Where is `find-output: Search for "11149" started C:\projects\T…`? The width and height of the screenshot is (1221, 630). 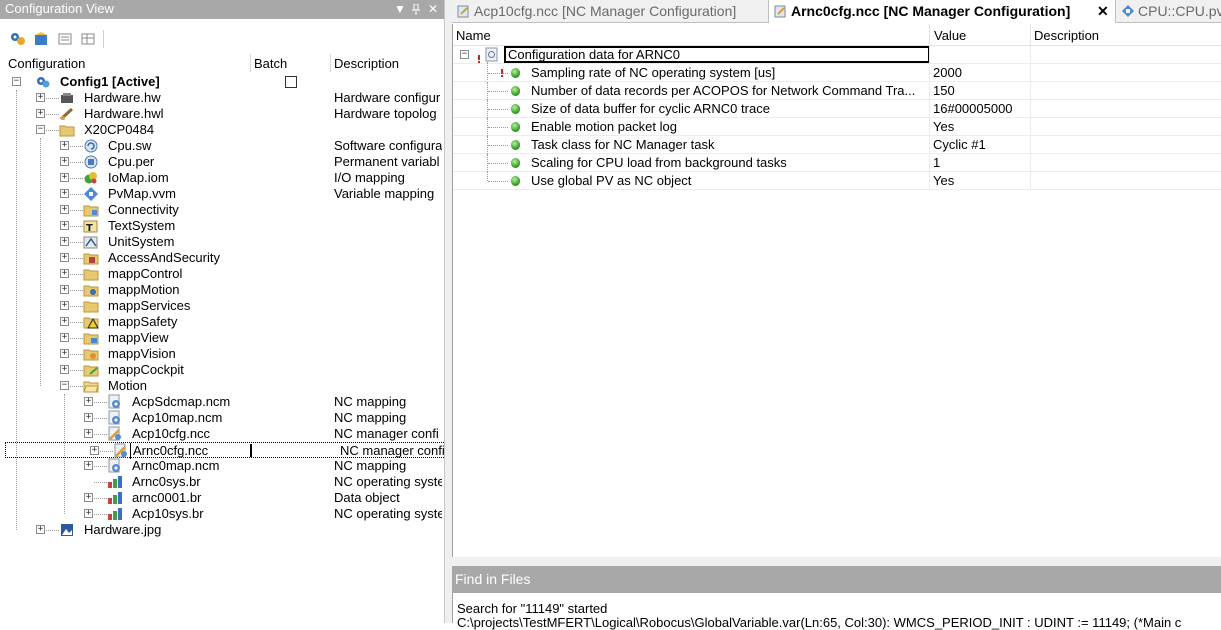 find-output: Search for "11149" started C:\projects\T… is located at coordinates (836, 611).